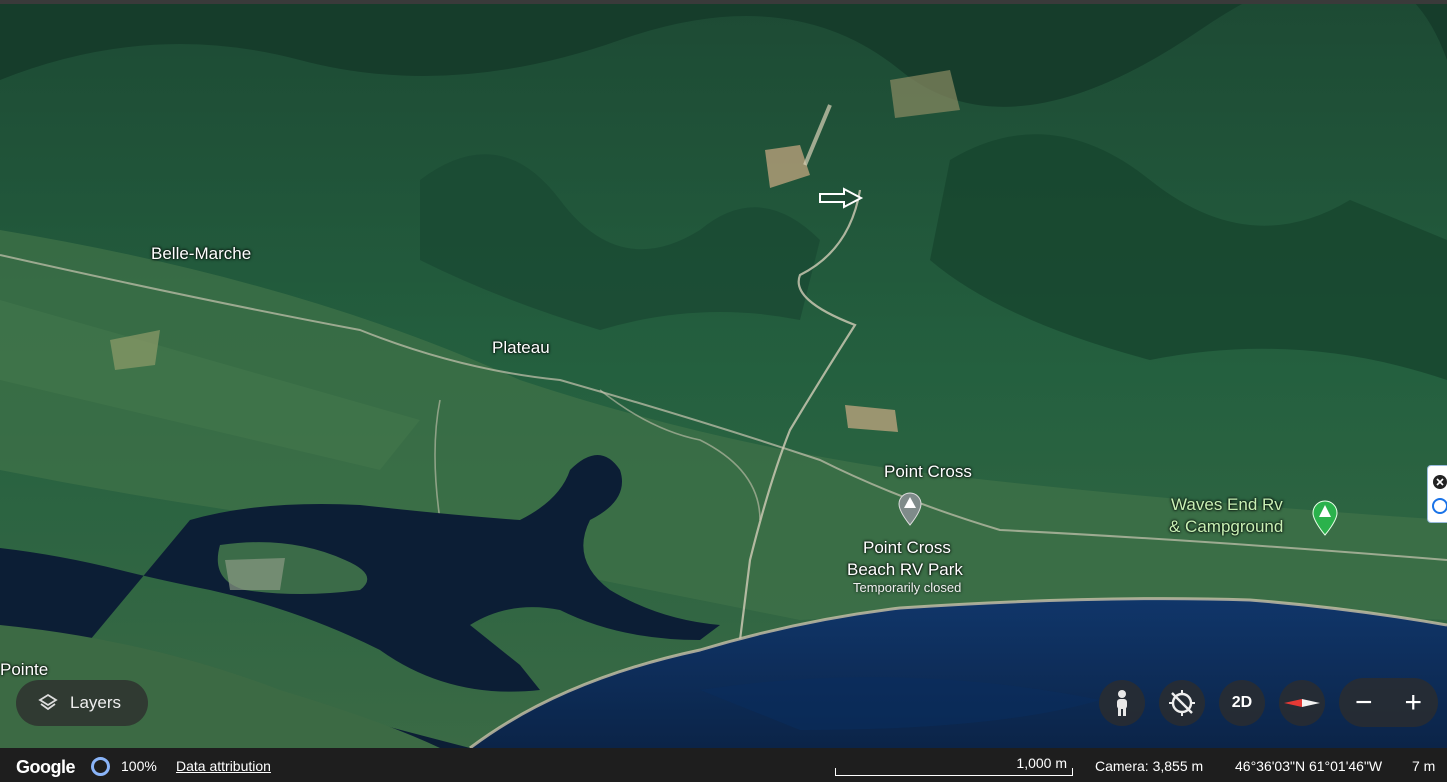  Describe the element at coordinates (928, 472) in the screenshot. I see `place-label-point-cross: Point Cross` at that location.